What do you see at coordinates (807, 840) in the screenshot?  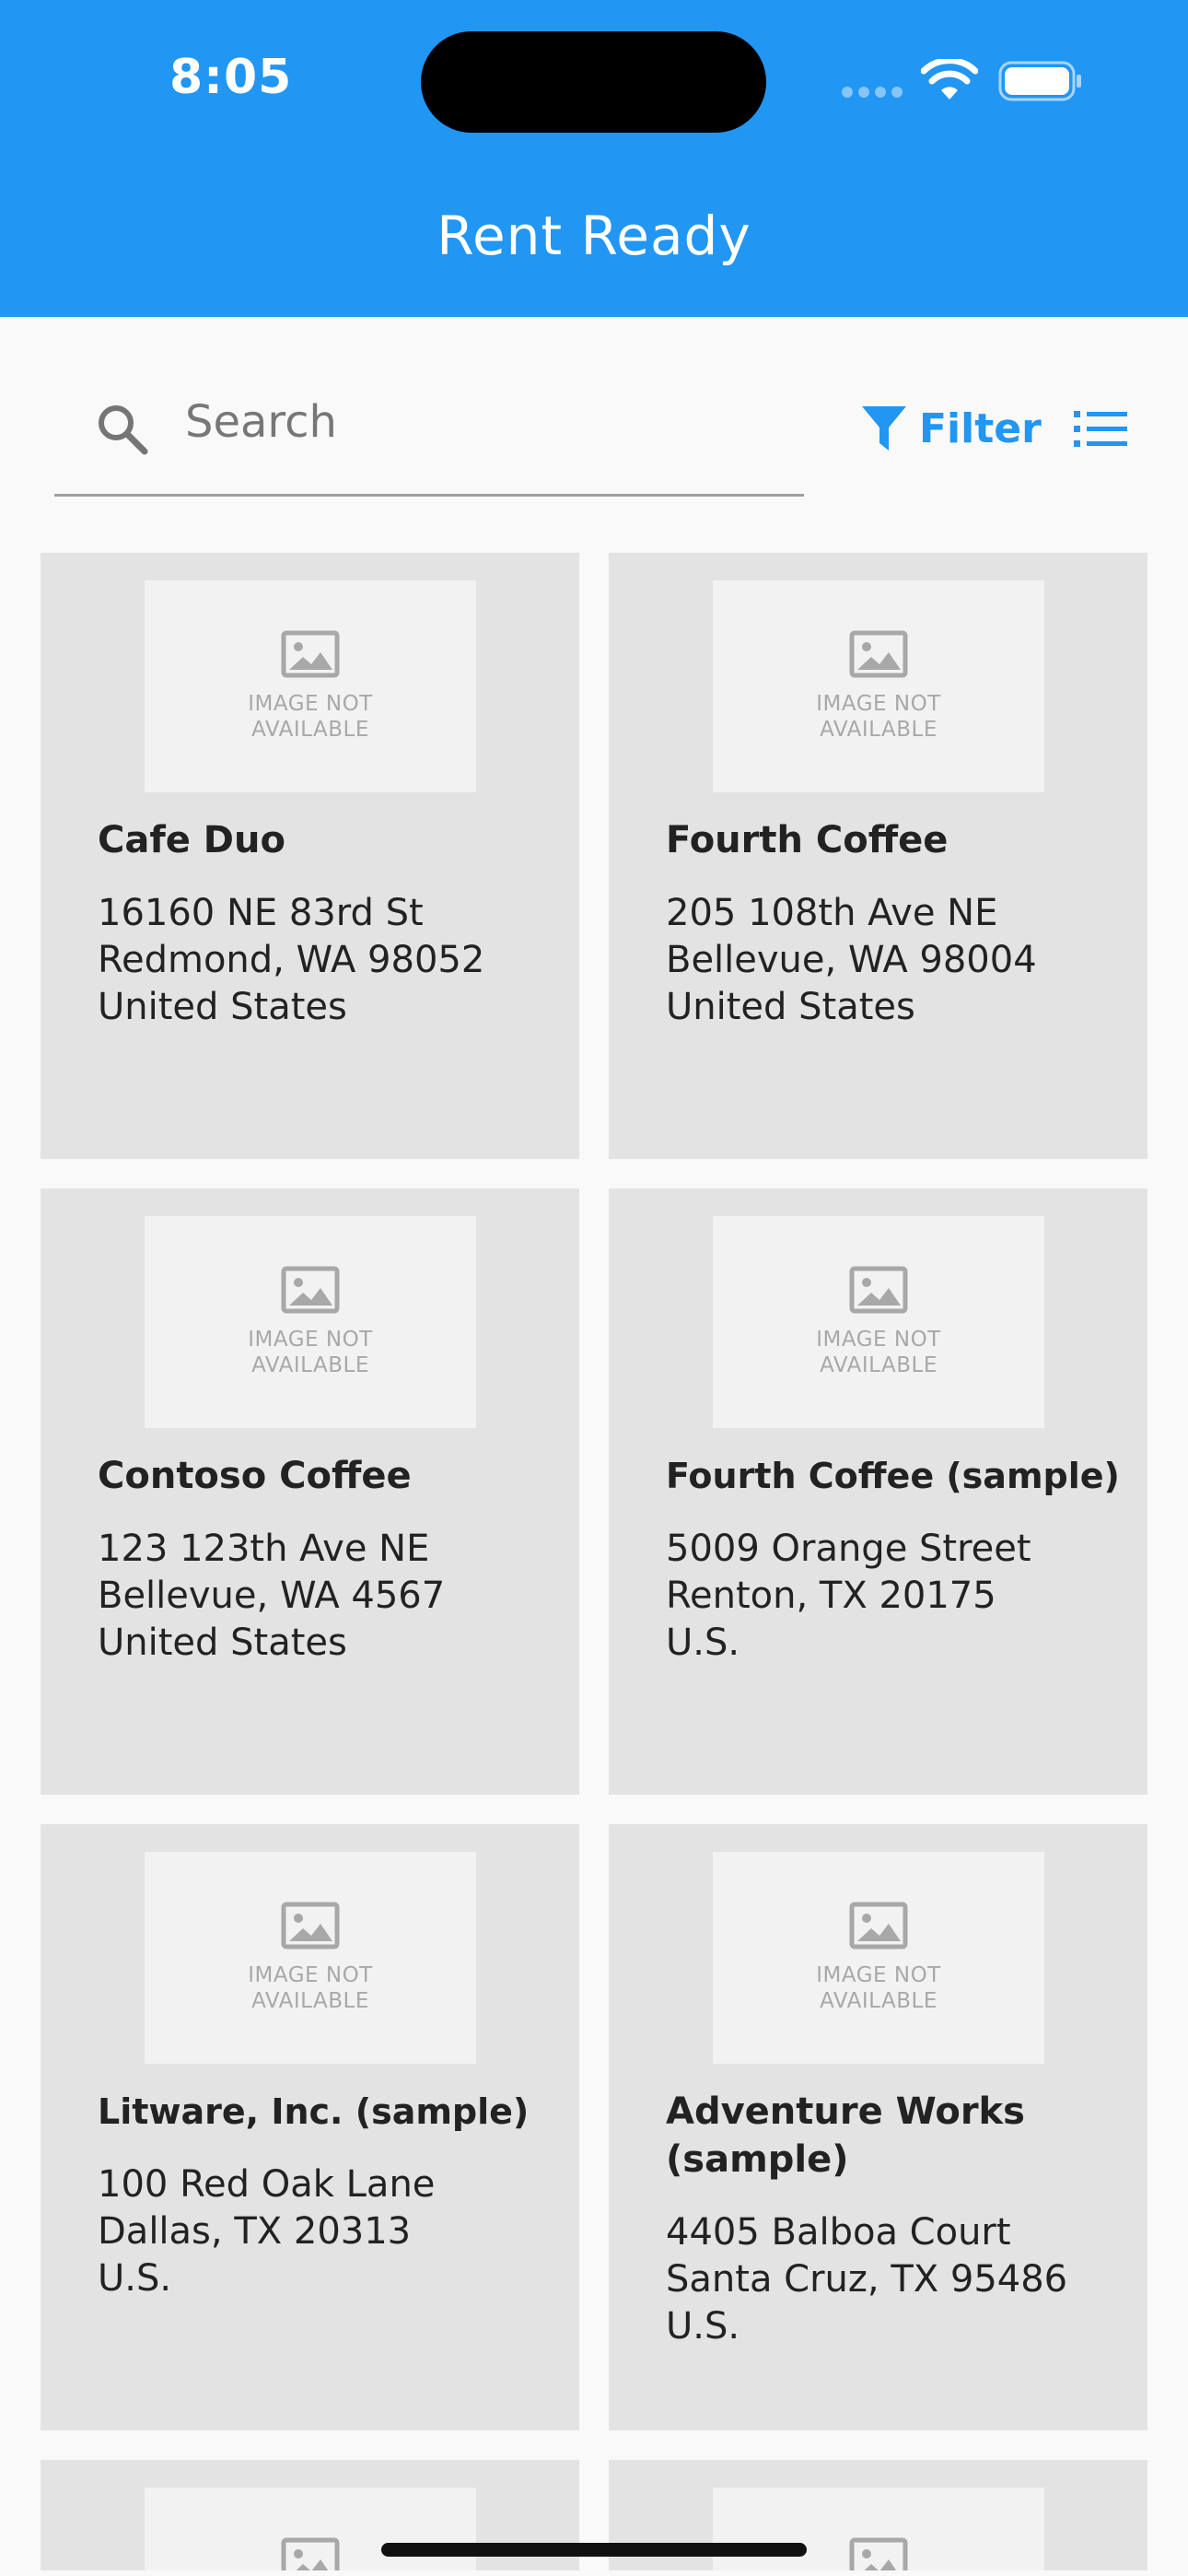 I see `account-name: Fourth Coffee` at bounding box center [807, 840].